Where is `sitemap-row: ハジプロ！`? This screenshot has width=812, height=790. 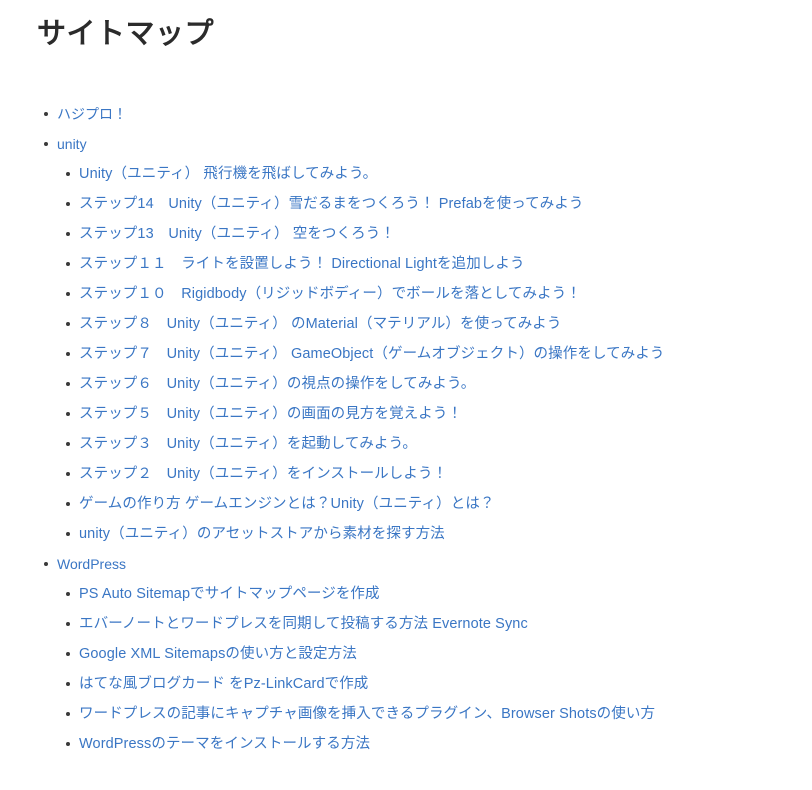 sitemap-row: ハジプロ！ is located at coordinates (428, 114).